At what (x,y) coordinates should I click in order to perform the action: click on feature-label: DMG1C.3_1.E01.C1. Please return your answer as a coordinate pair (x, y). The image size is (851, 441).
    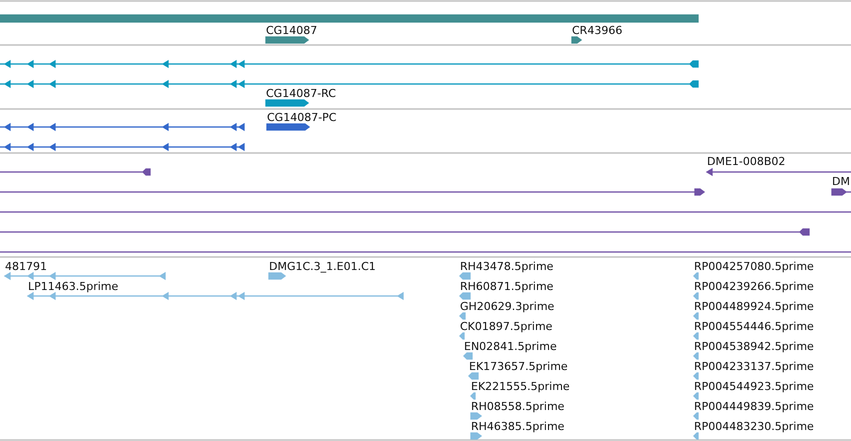
    Looking at the image, I should click on (322, 266).